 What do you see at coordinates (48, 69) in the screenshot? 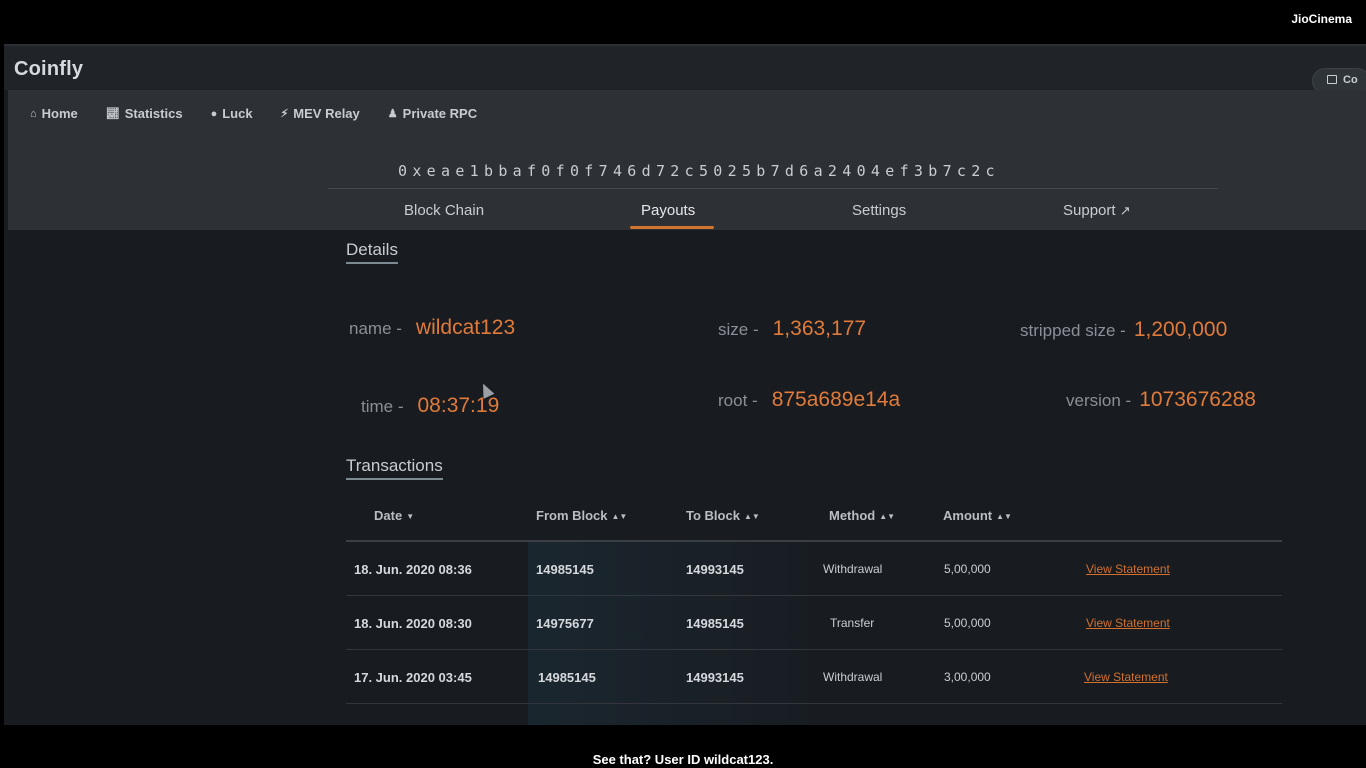
I see `app-logo: Coinfly` at bounding box center [48, 69].